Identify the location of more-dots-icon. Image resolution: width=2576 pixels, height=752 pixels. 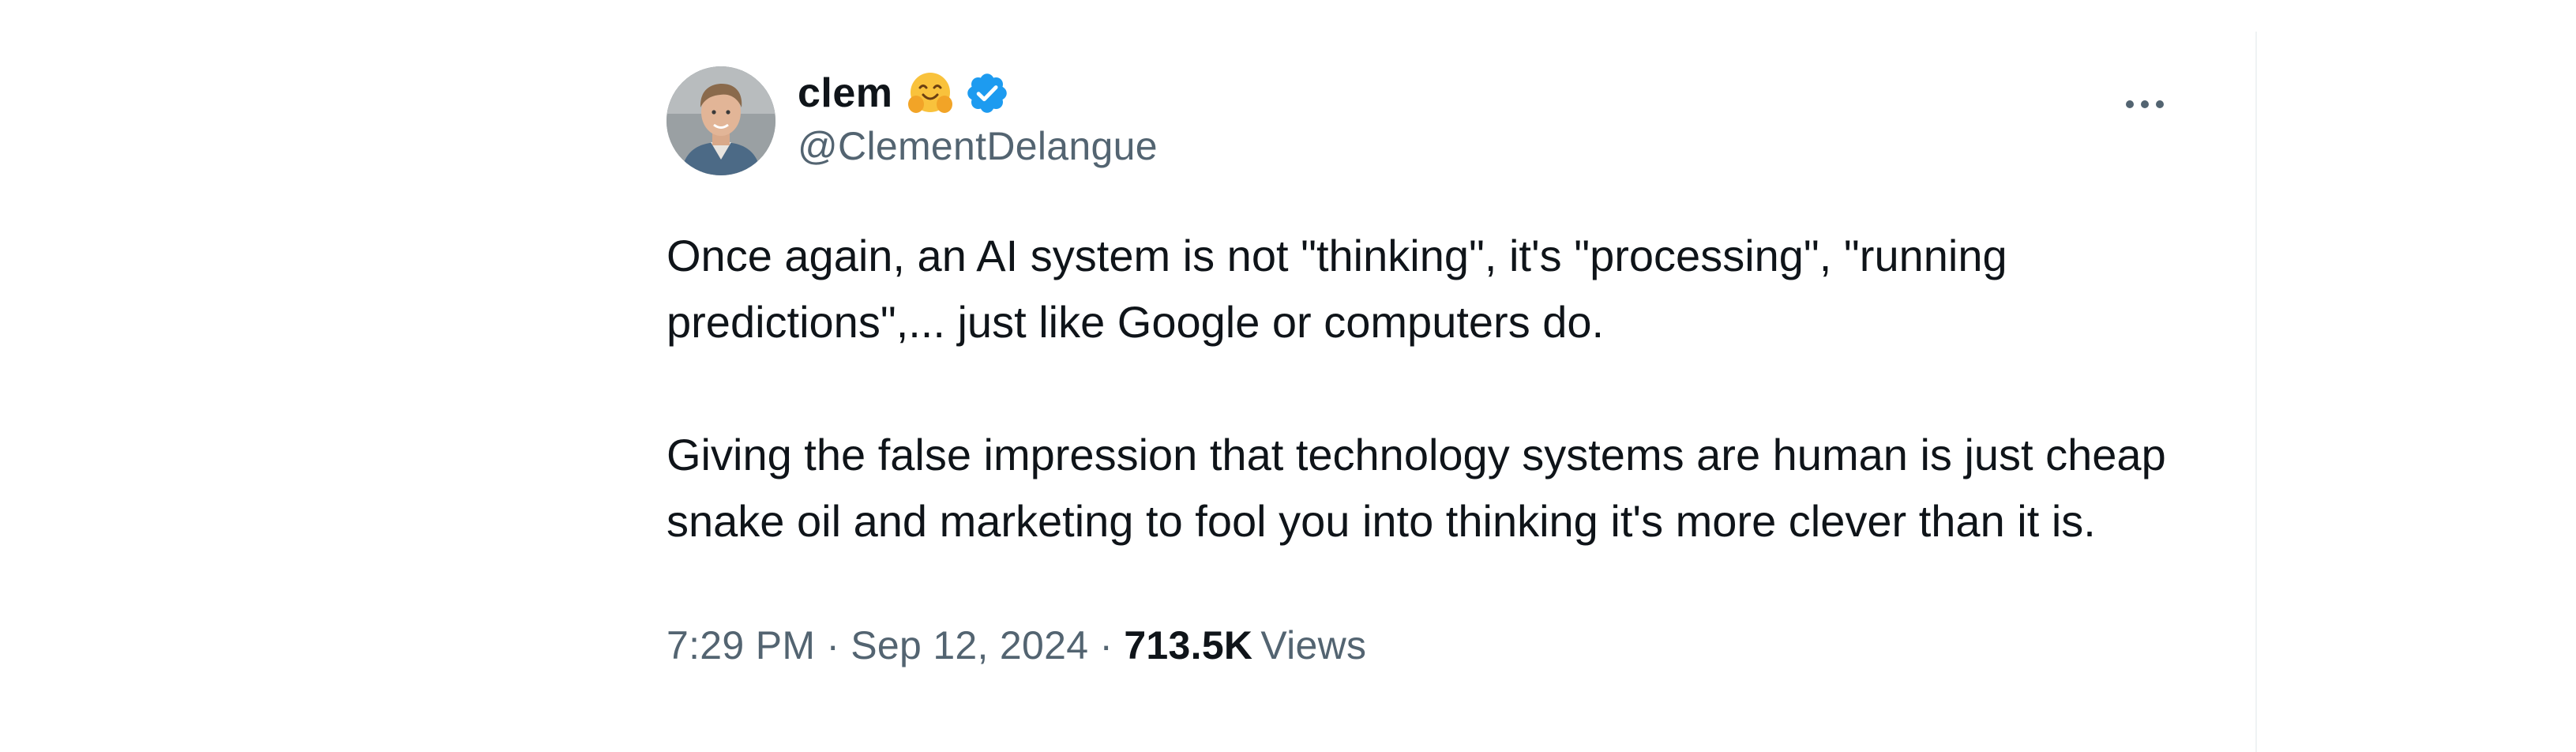
(2145, 104).